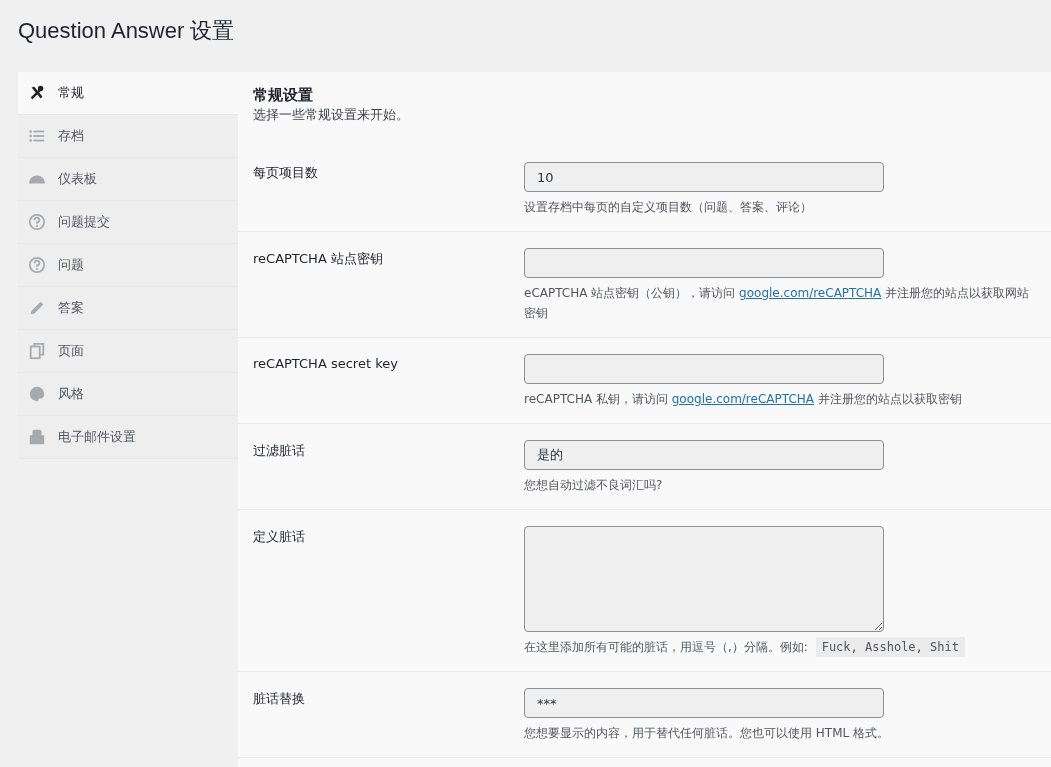 This screenshot has width=1051, height=767. I want to click on input-field: ***, so click(704, 703).